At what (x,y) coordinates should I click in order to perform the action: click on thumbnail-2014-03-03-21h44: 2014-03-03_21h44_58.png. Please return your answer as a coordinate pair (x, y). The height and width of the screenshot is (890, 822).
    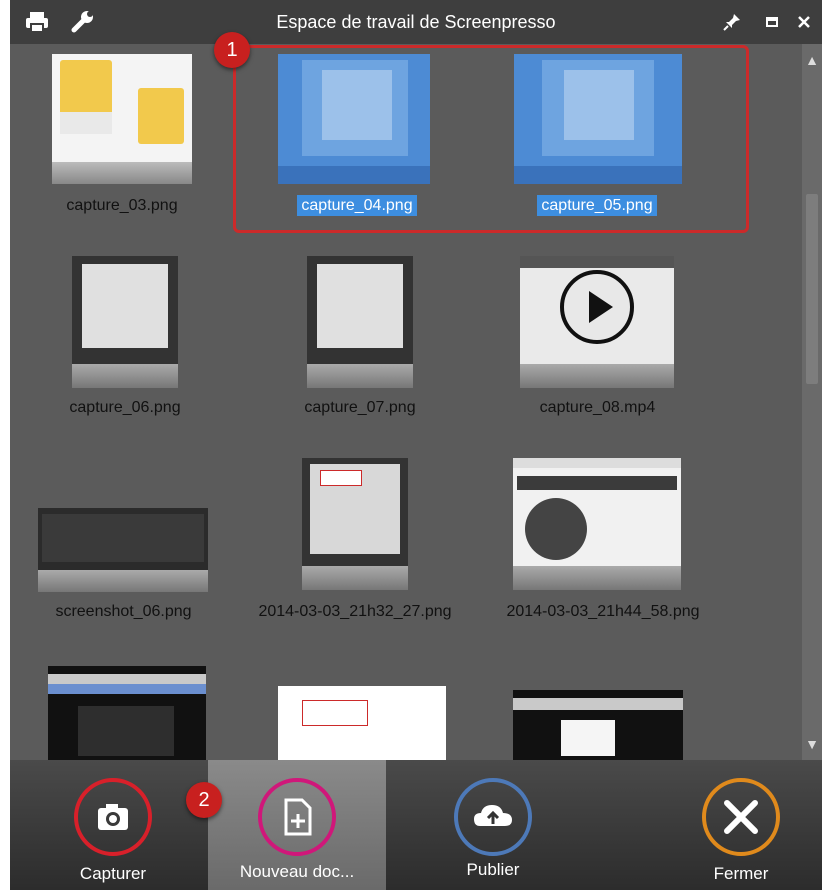
    Looking at the image, I should click on (603, 543).